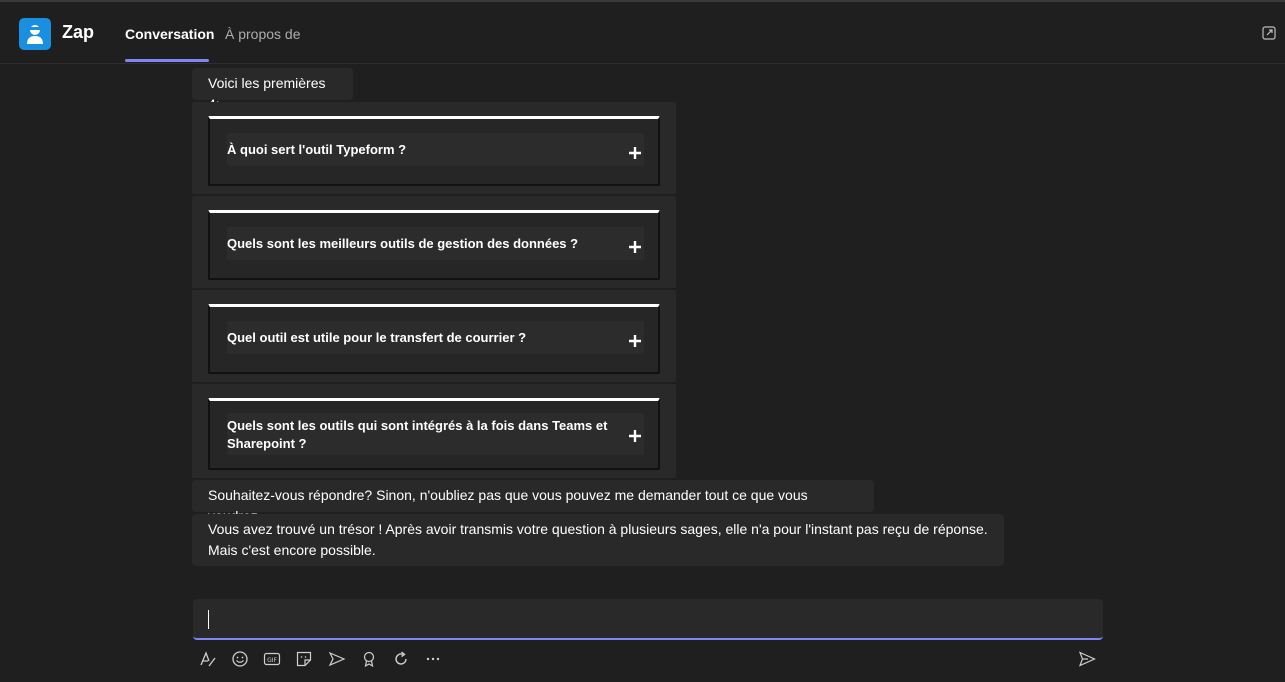 The width and height of the screenshot is (1285, 682). I want to click on faq-question: À quoi sert l'outil Typeform ?, so click(317, 149).